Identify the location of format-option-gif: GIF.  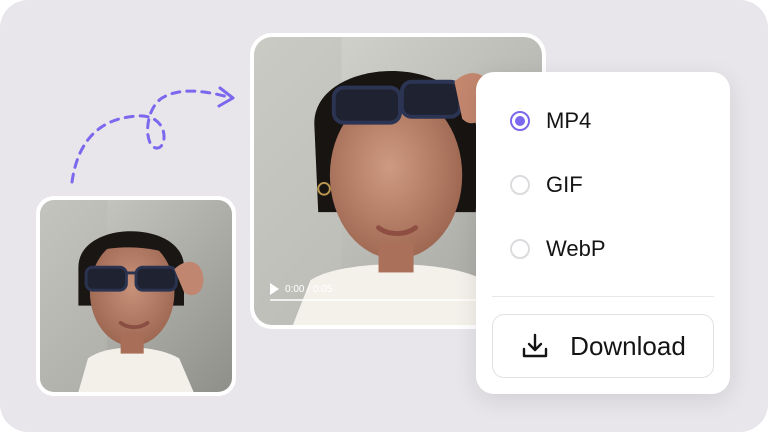
(546, 185).